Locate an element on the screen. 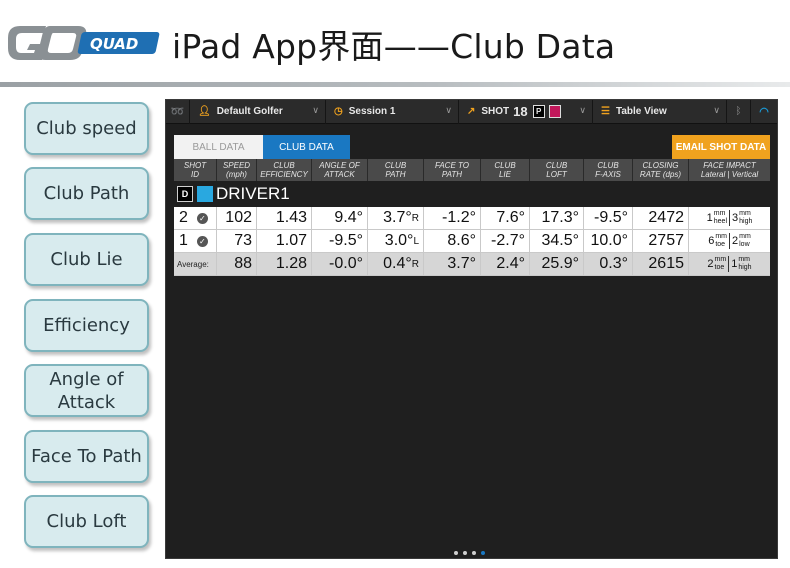 This screenshot has width=790, height=568. column-header: FACE IMPACT Lateral | Vertical is located at coordinates (729, 170).